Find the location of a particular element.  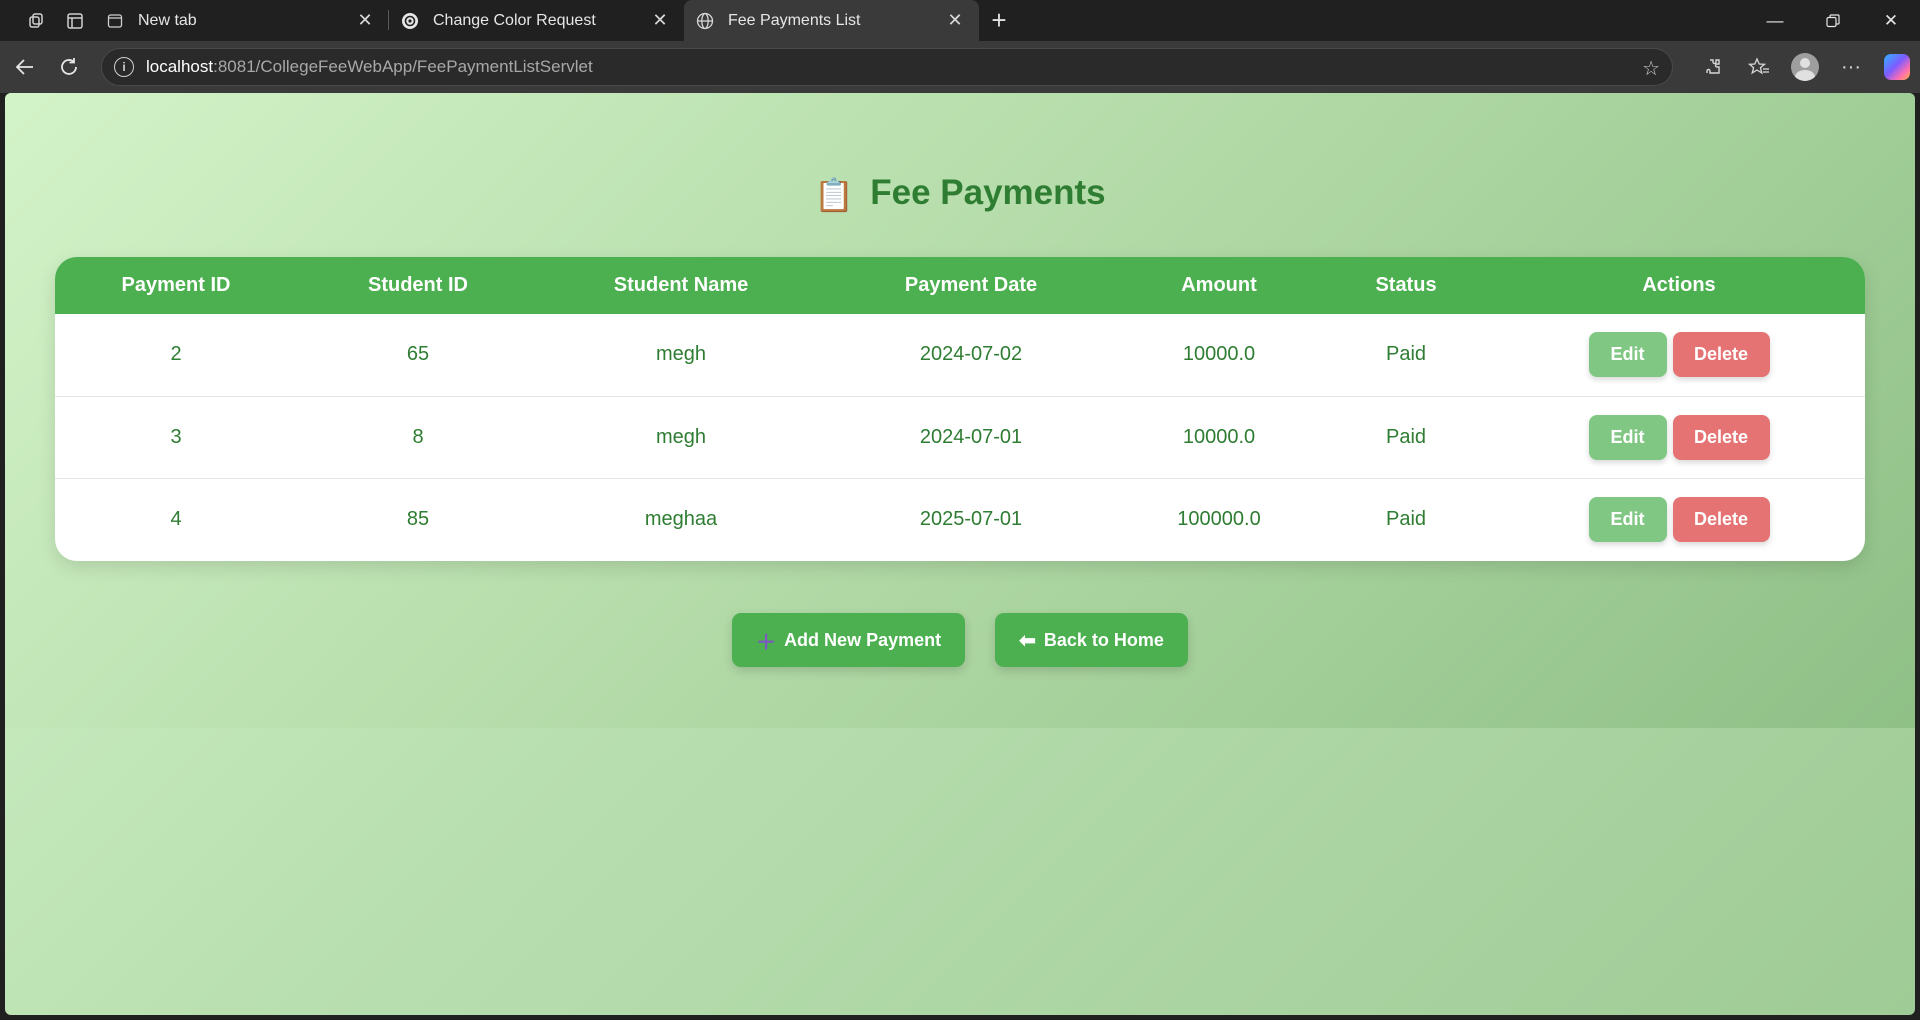

bottom-actions: ＋ Add New Payment ⬅ Back to Home is located at coordinates (960, 640).